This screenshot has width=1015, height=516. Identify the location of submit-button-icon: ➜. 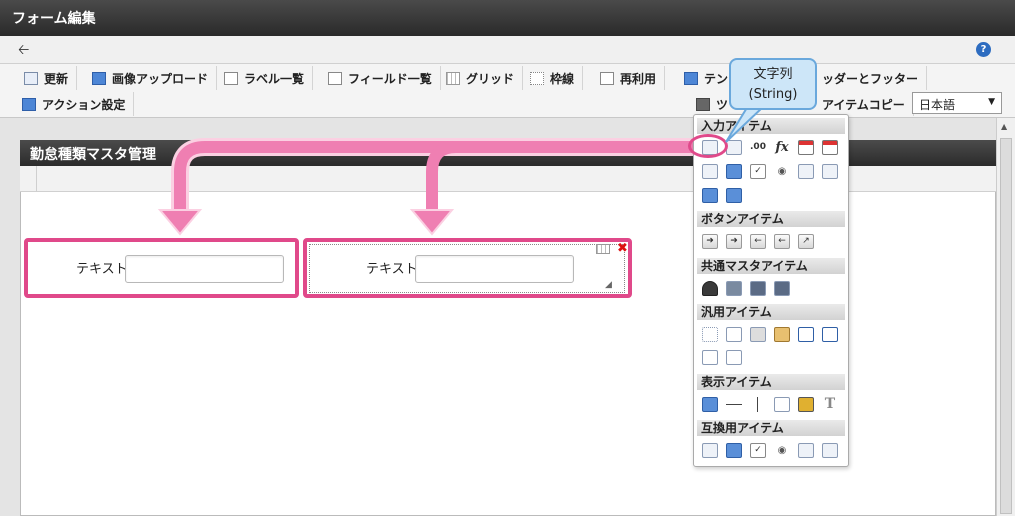
(710, 241).